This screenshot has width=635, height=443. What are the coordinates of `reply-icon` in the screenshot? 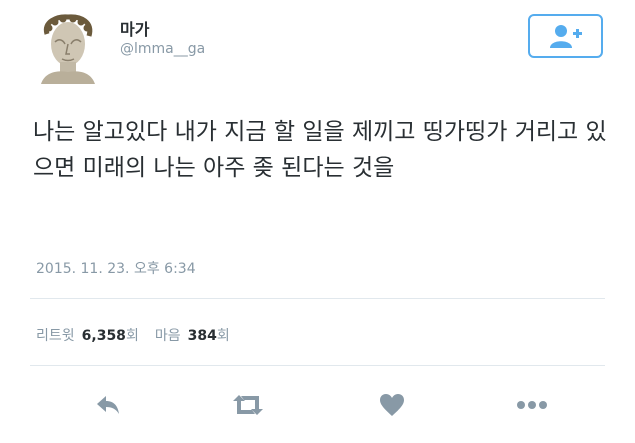 It's located at (108, 405).